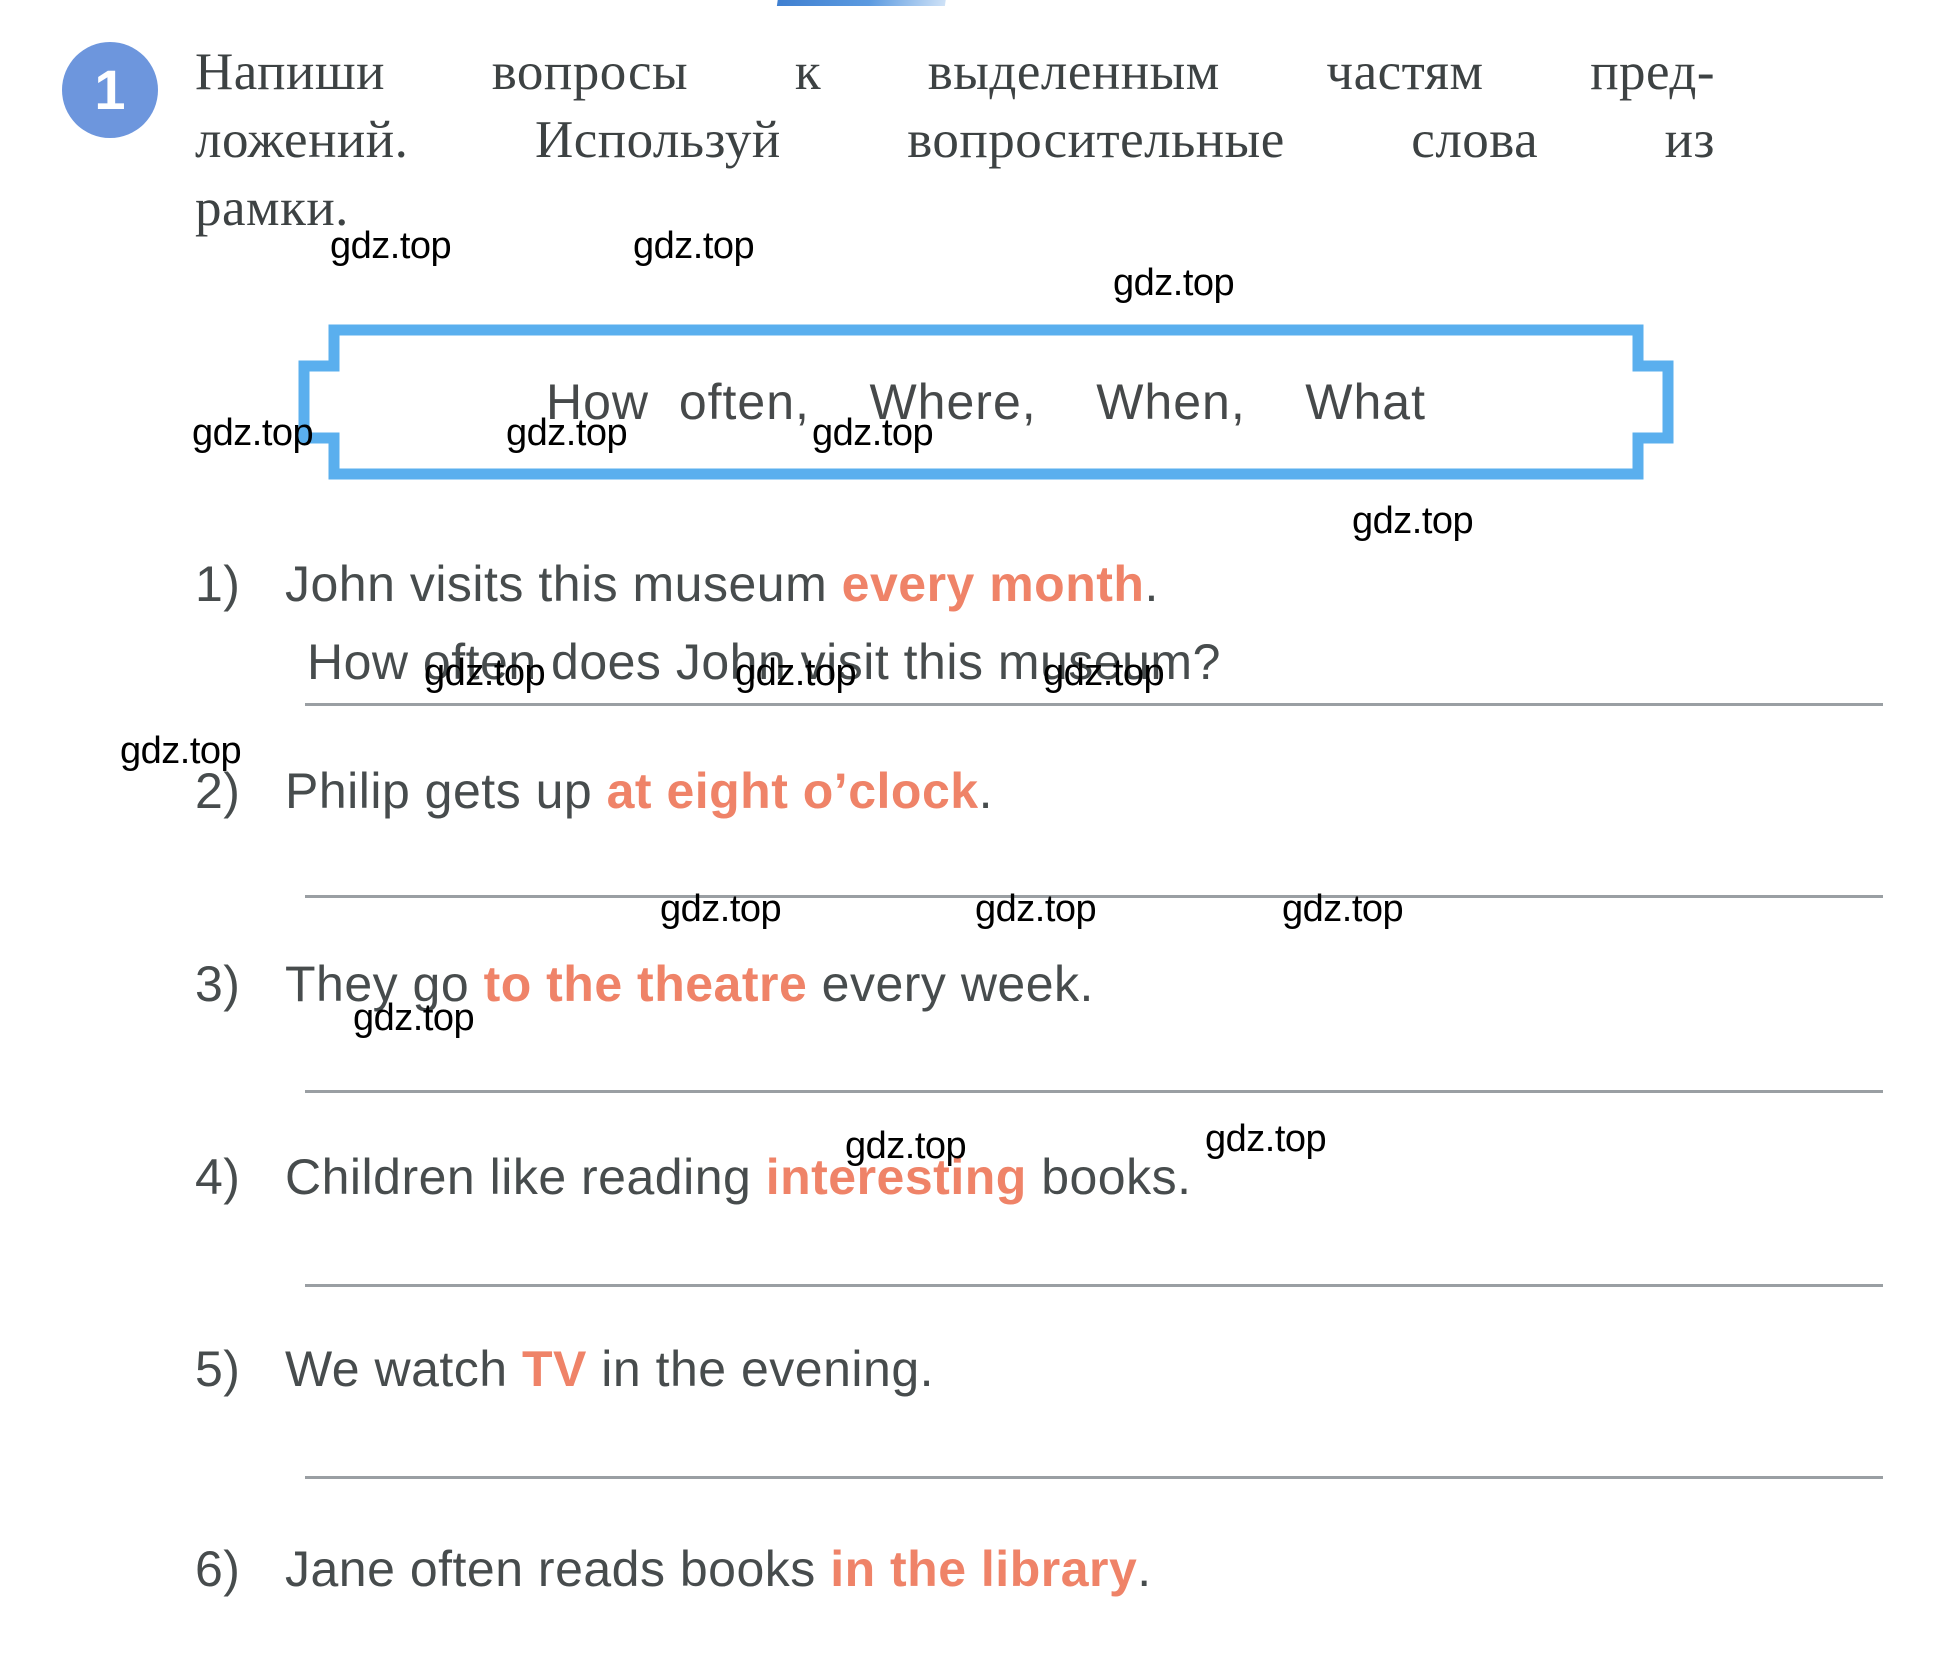 The image size is (1953, 1660). I want to click on instruction-word: из, so click(1689, 140).